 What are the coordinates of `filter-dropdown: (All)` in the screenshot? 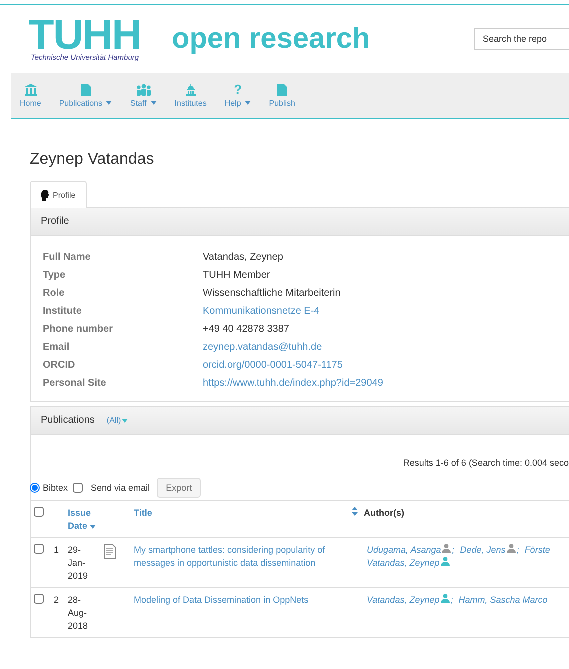 It's located at (117, 420).